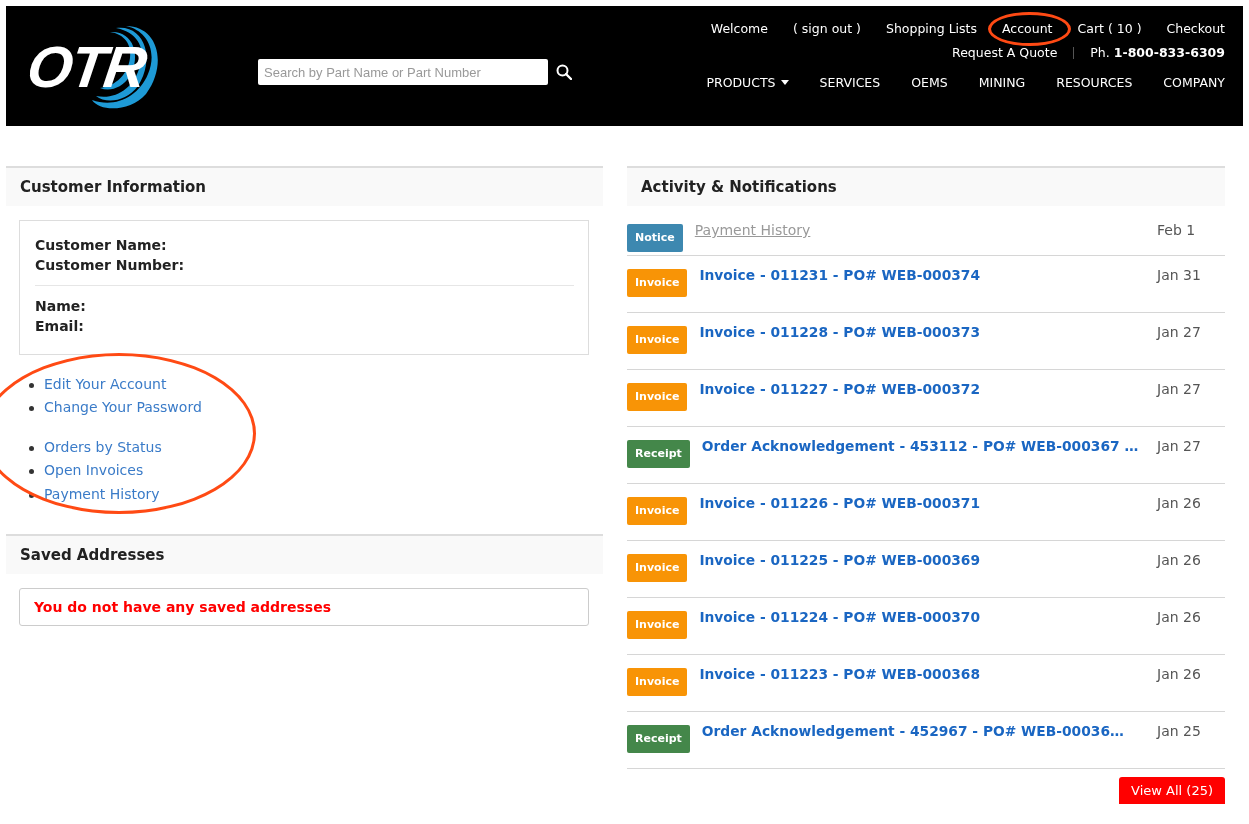 Image resolution: width=1249 pixels, height=824 pixels. What do you see at coordinates (1157, 52) in the screenshot?
I see `phone-number: Ph. 1-800-833-6309` at bounding box center [1157, 52].